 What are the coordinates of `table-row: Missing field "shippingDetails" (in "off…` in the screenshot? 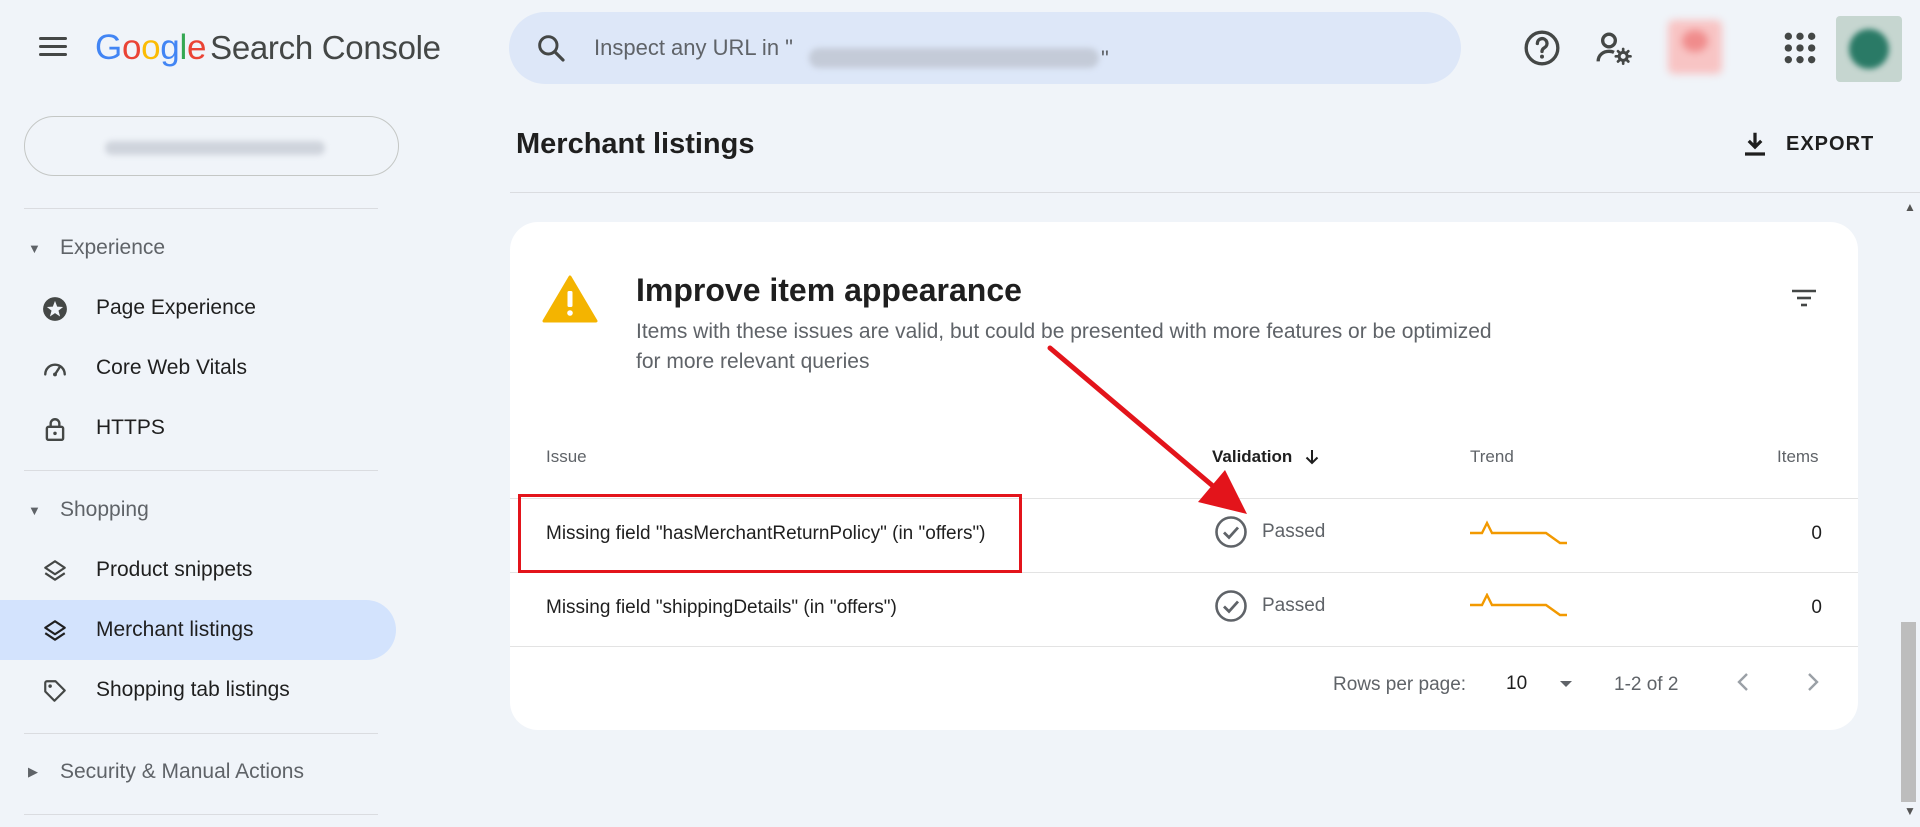 It's located at (1184, 609).